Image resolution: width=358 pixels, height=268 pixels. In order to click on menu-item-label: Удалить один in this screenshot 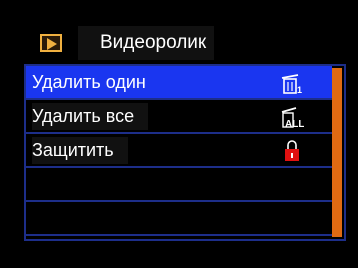, I will do `click(89, 82)`.